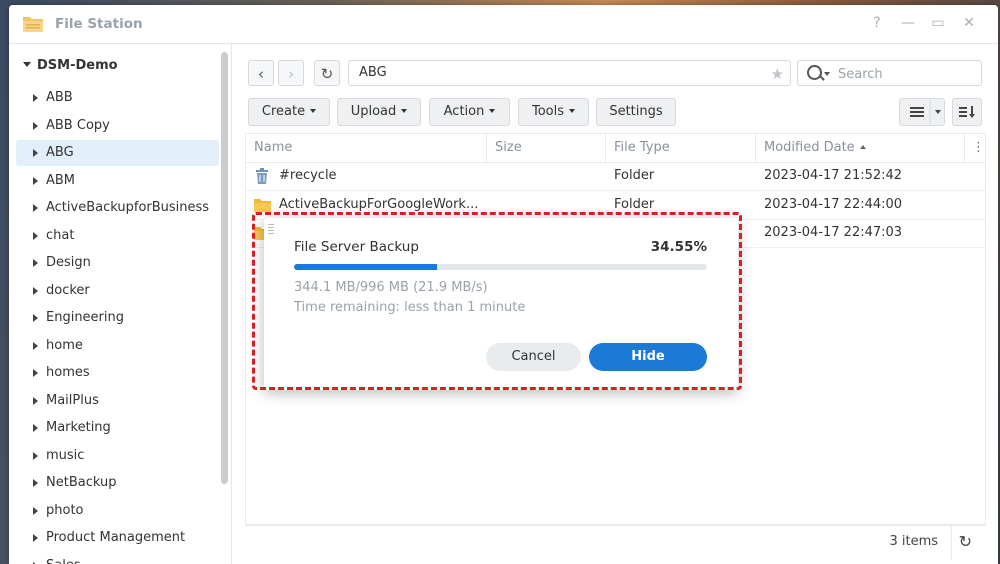 This screenshot has height=564, width=1000. I want to click on action-button: Action, so click(469, 112).